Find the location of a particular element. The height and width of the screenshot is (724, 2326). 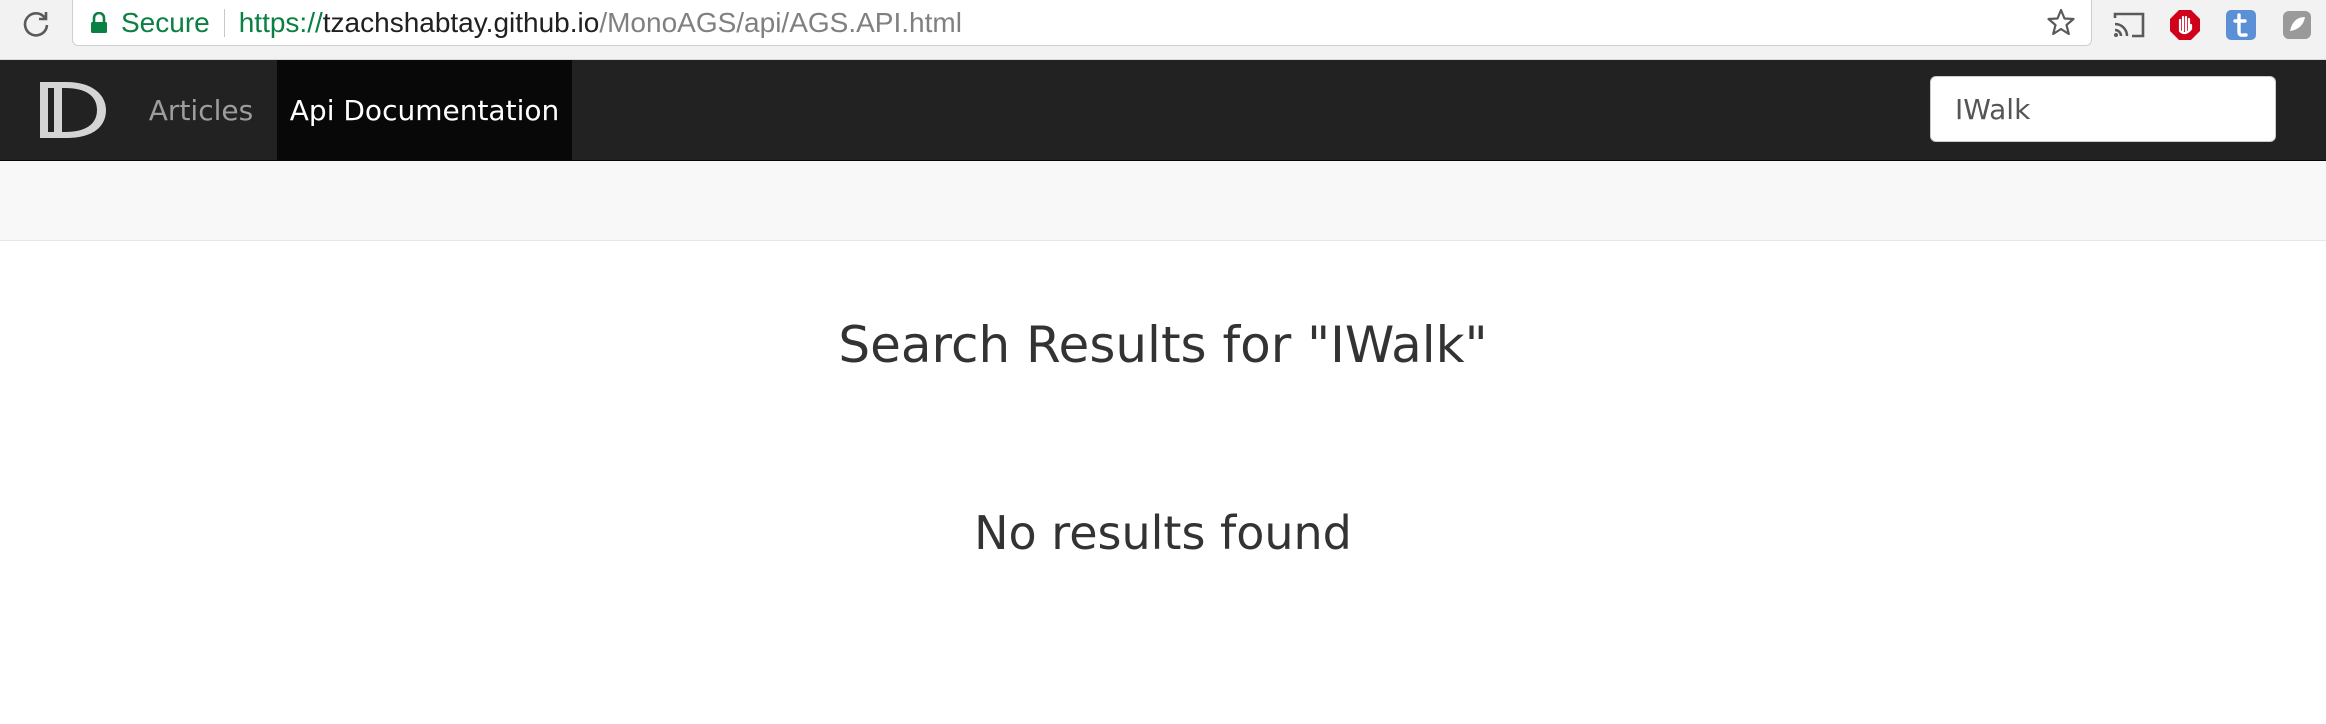

no-results-message: No results found is located at coordinates (1163, 533).